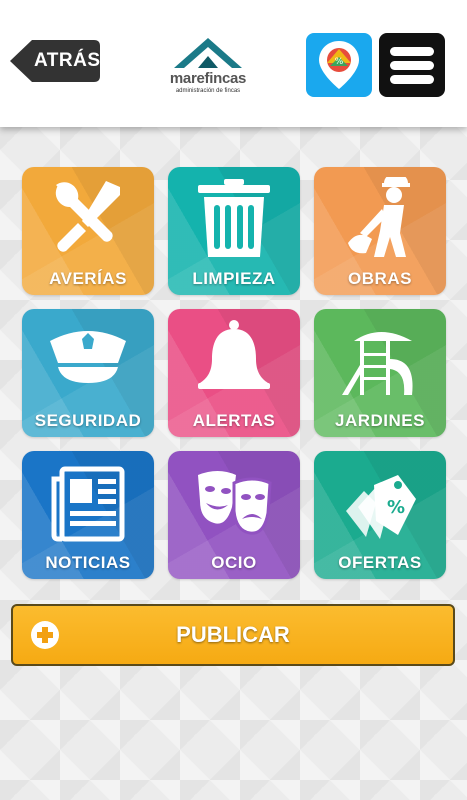  Describe the element at coordinates (234, 218) in the screenshot. I see `trash-bin-icon` at that location.